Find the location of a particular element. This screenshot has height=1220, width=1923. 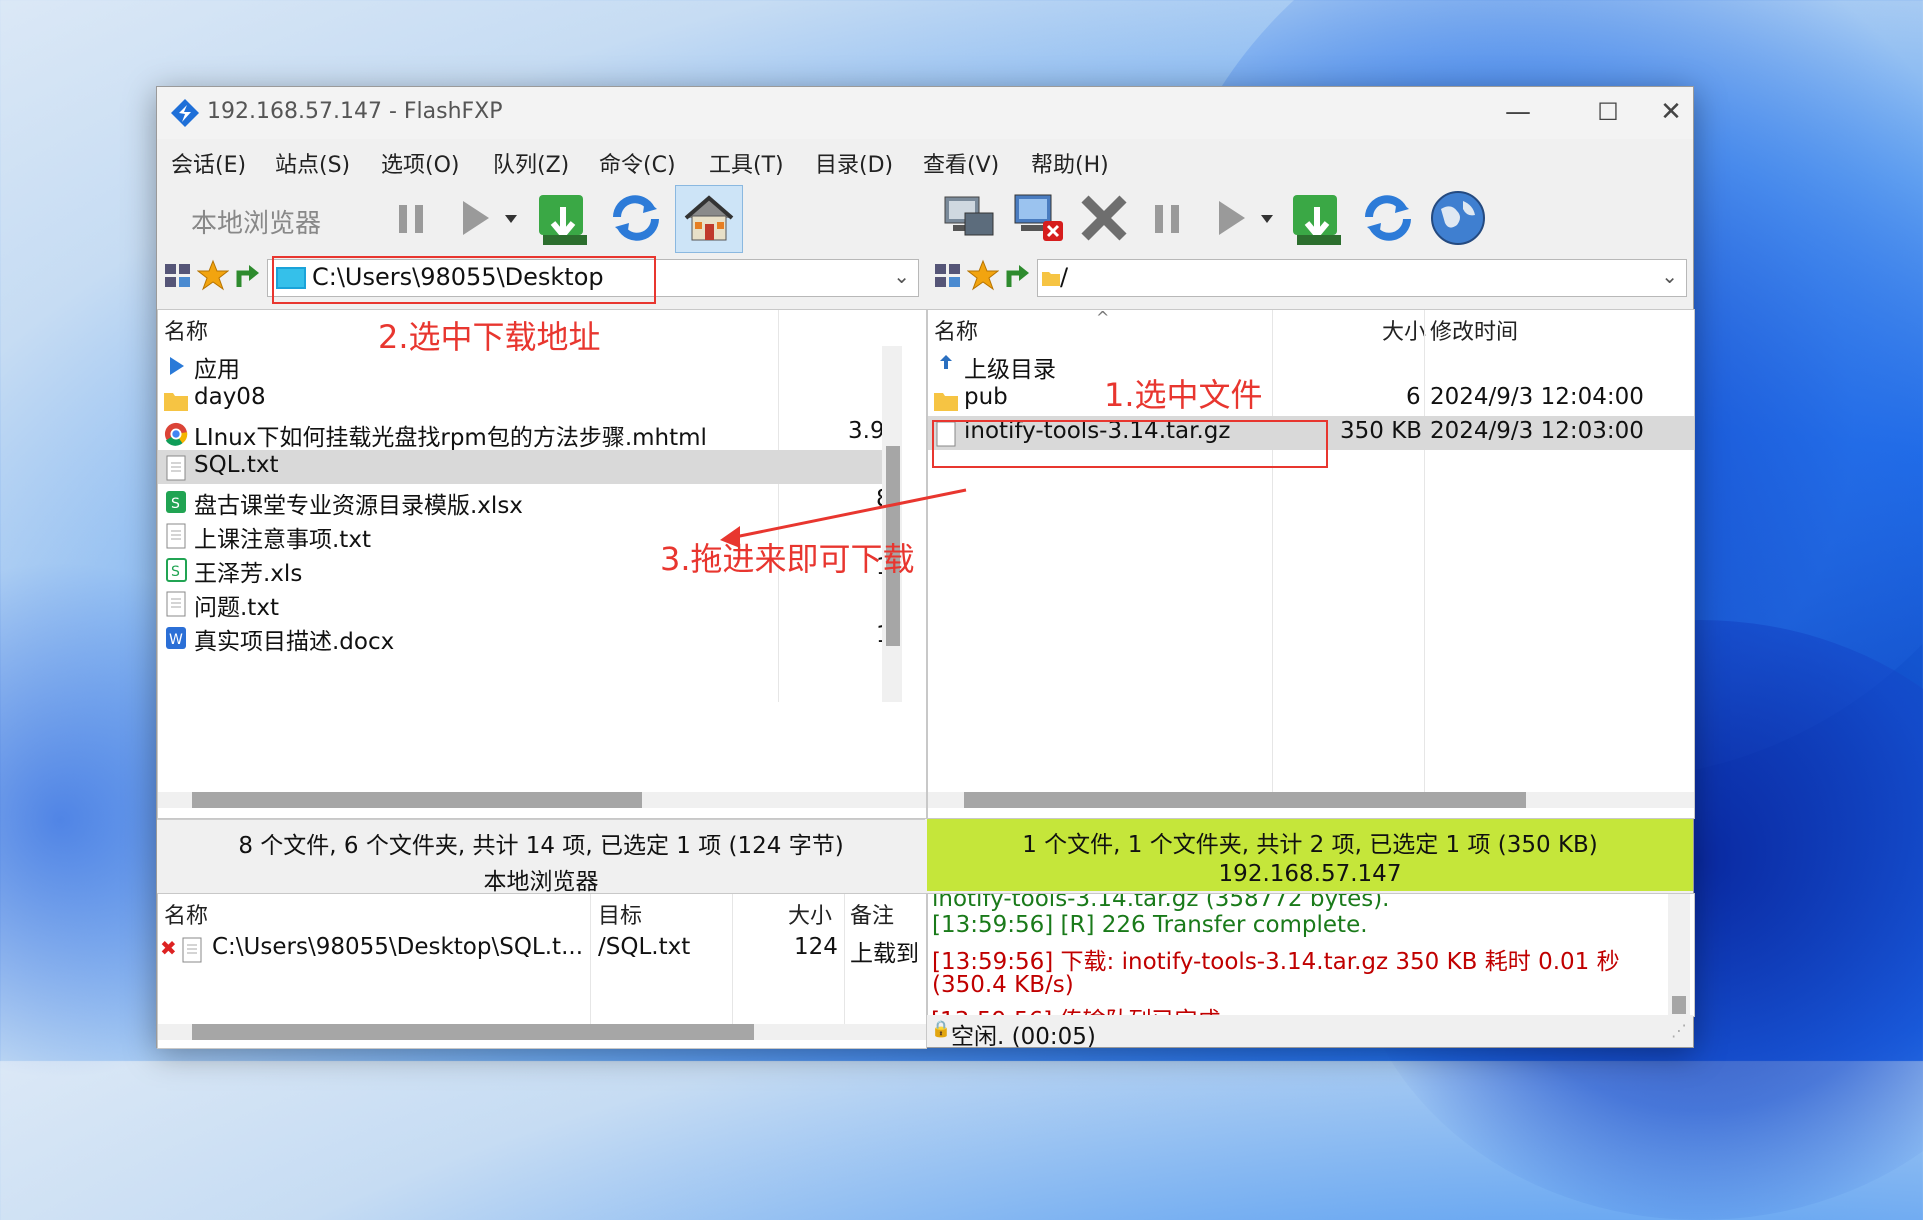

queue-header-target: 目标 is located at coordinates (620, 914).